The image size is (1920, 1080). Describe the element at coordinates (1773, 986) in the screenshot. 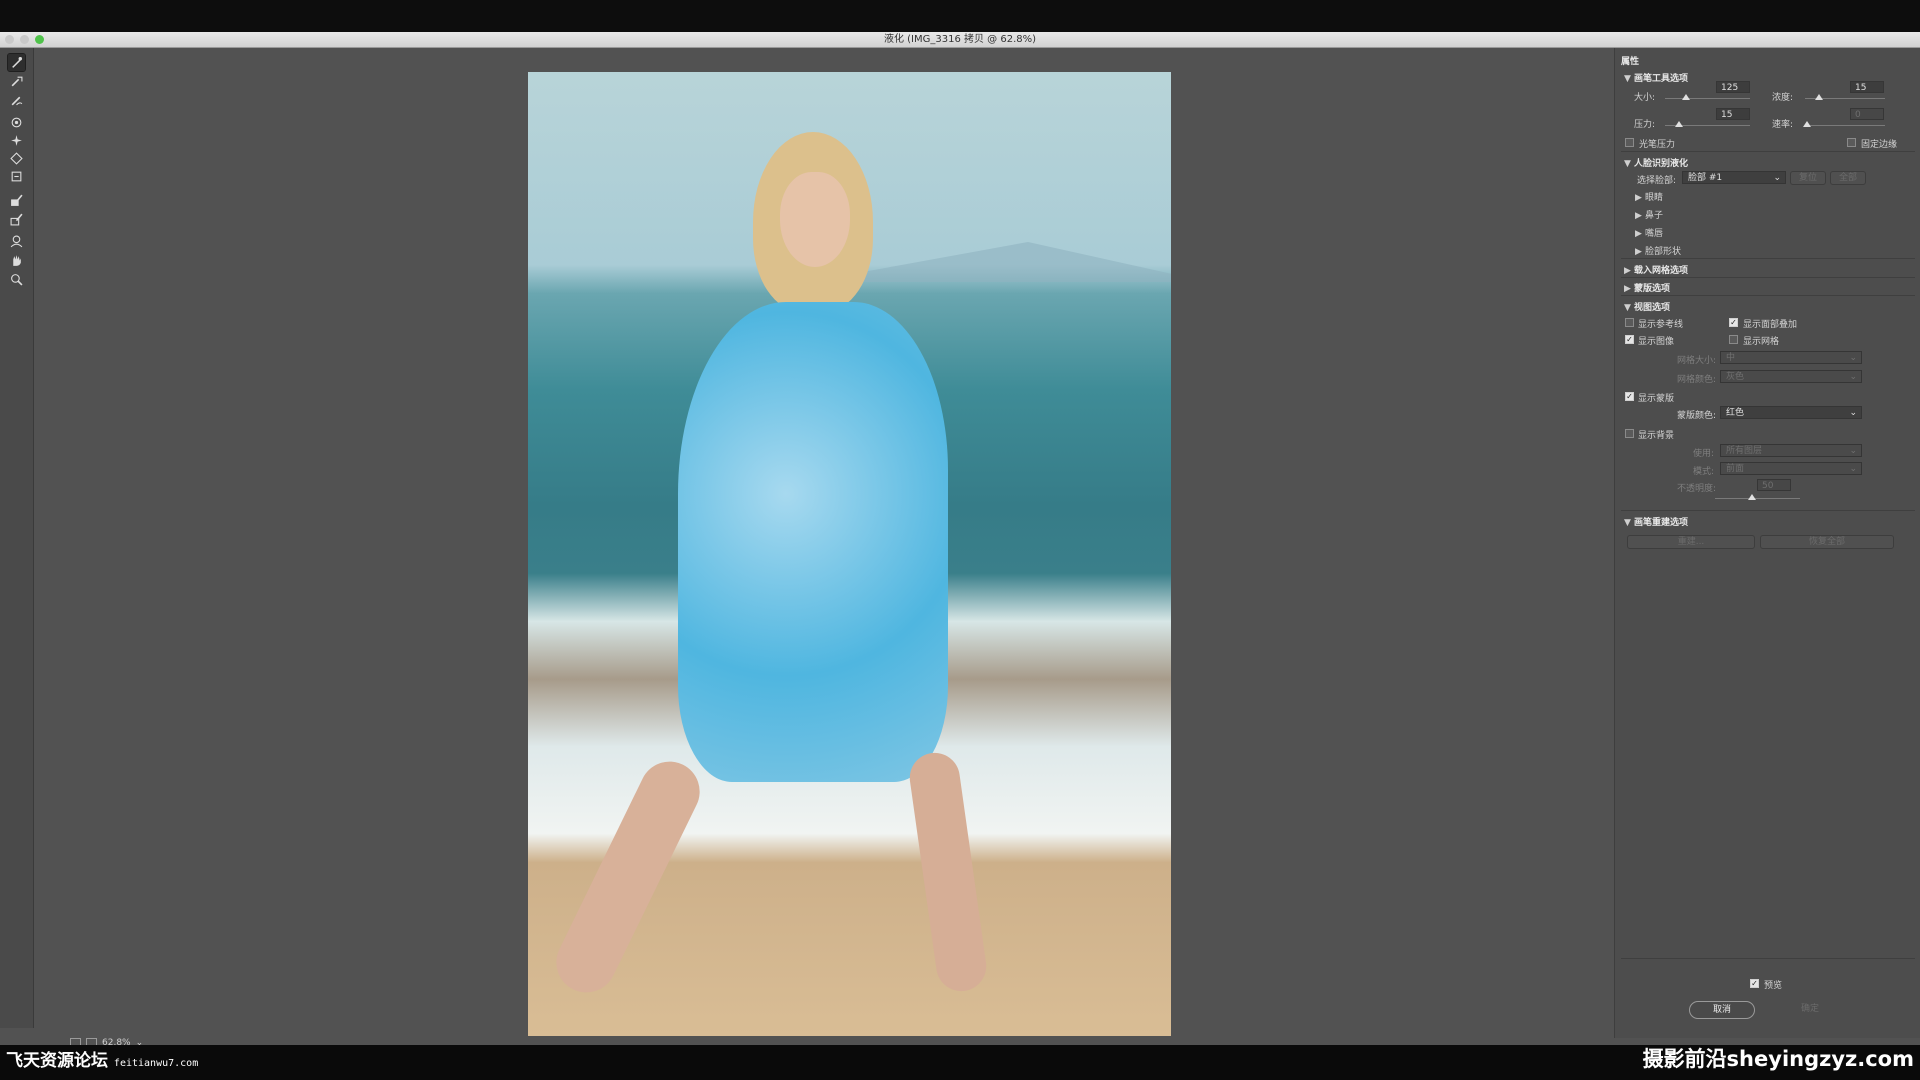

I see `preview-label: 预览` at that location.